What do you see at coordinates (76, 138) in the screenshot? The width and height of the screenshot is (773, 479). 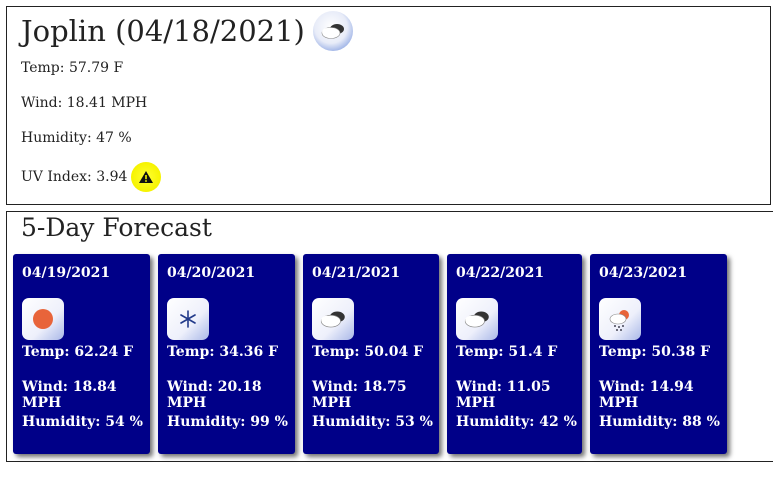 I see `current-humidity: Humidity: 47 %` at bounding box center [76, 138].